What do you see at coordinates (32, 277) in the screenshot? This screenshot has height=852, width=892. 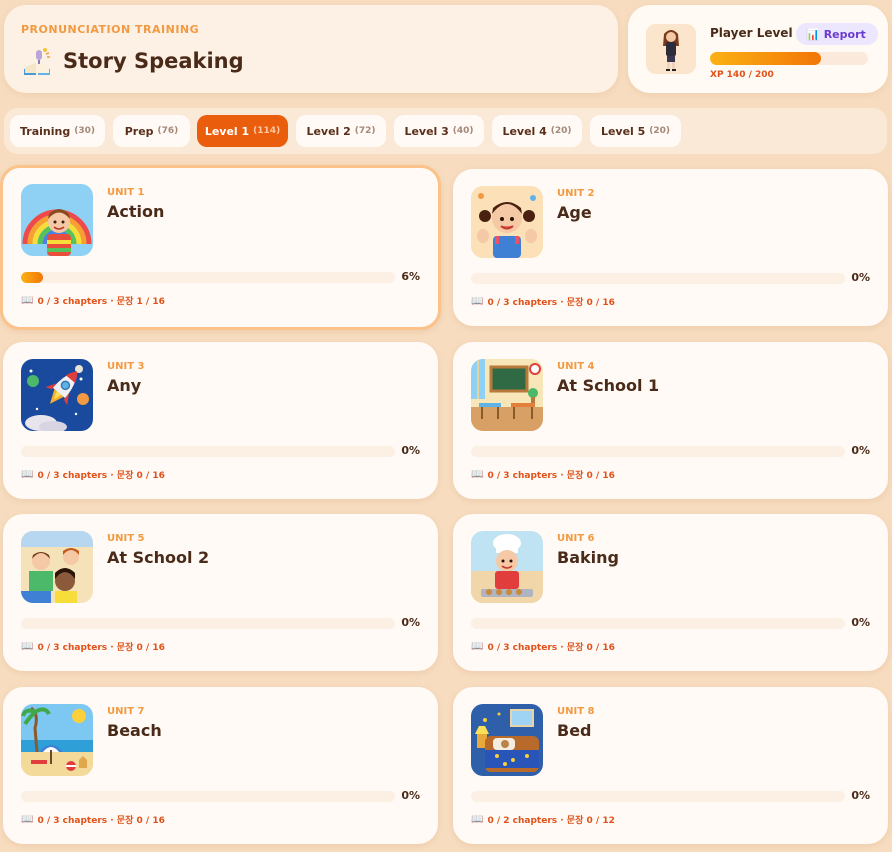 I see `unit-progress-fill` at bounding box center [32, 277].